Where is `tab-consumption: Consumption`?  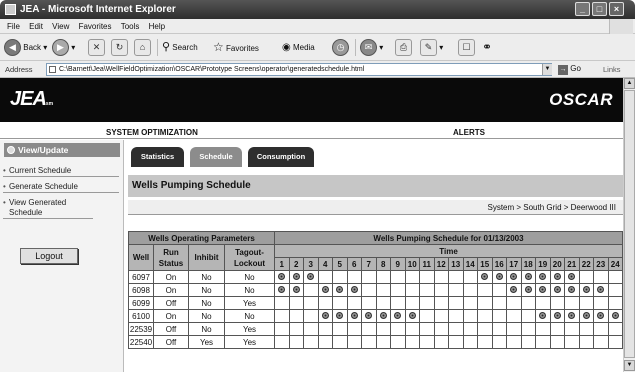 tab-consumption: Consumption is located at coordinates (281, 157).